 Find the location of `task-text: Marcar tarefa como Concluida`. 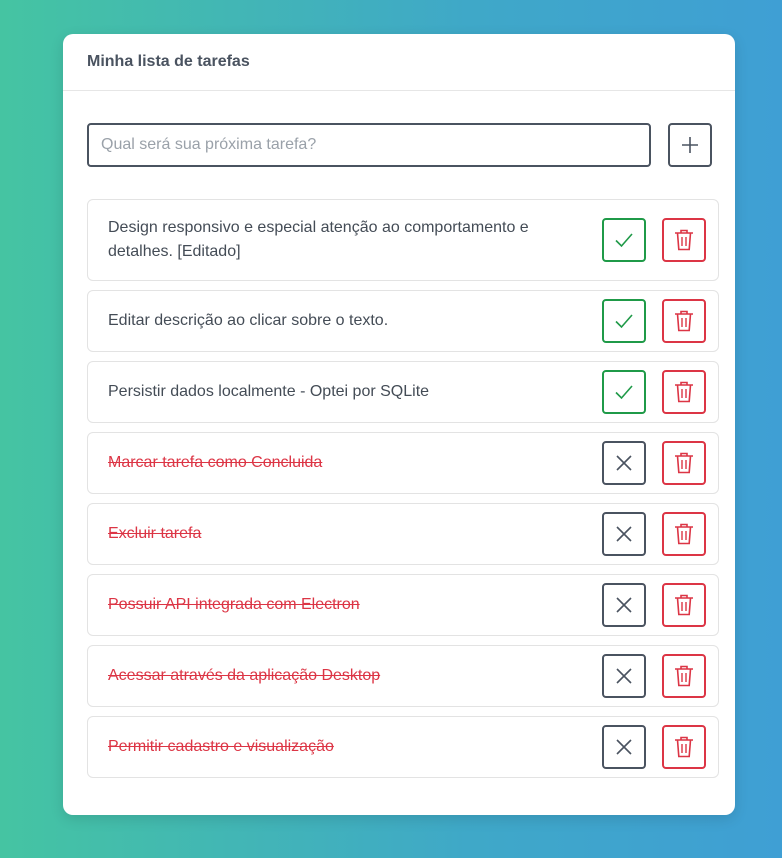

task-text: Marcar tarefa como Concluida is located at coordinates (345, 463).